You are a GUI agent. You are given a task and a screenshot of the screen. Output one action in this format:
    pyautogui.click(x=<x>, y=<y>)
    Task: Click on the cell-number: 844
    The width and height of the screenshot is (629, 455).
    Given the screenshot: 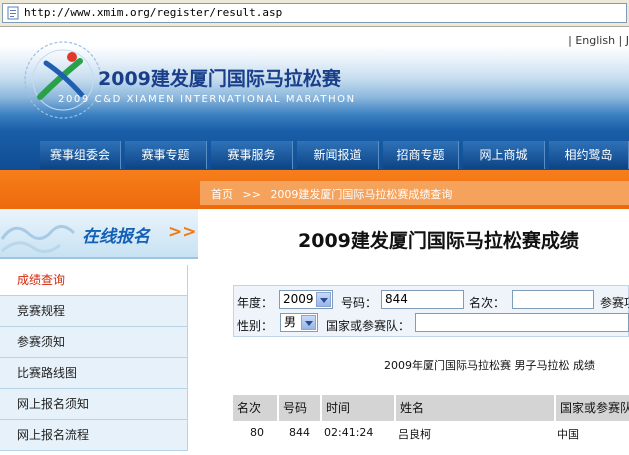 What is the action you would take?
    pyautogui.click(x=299, y=432)
    